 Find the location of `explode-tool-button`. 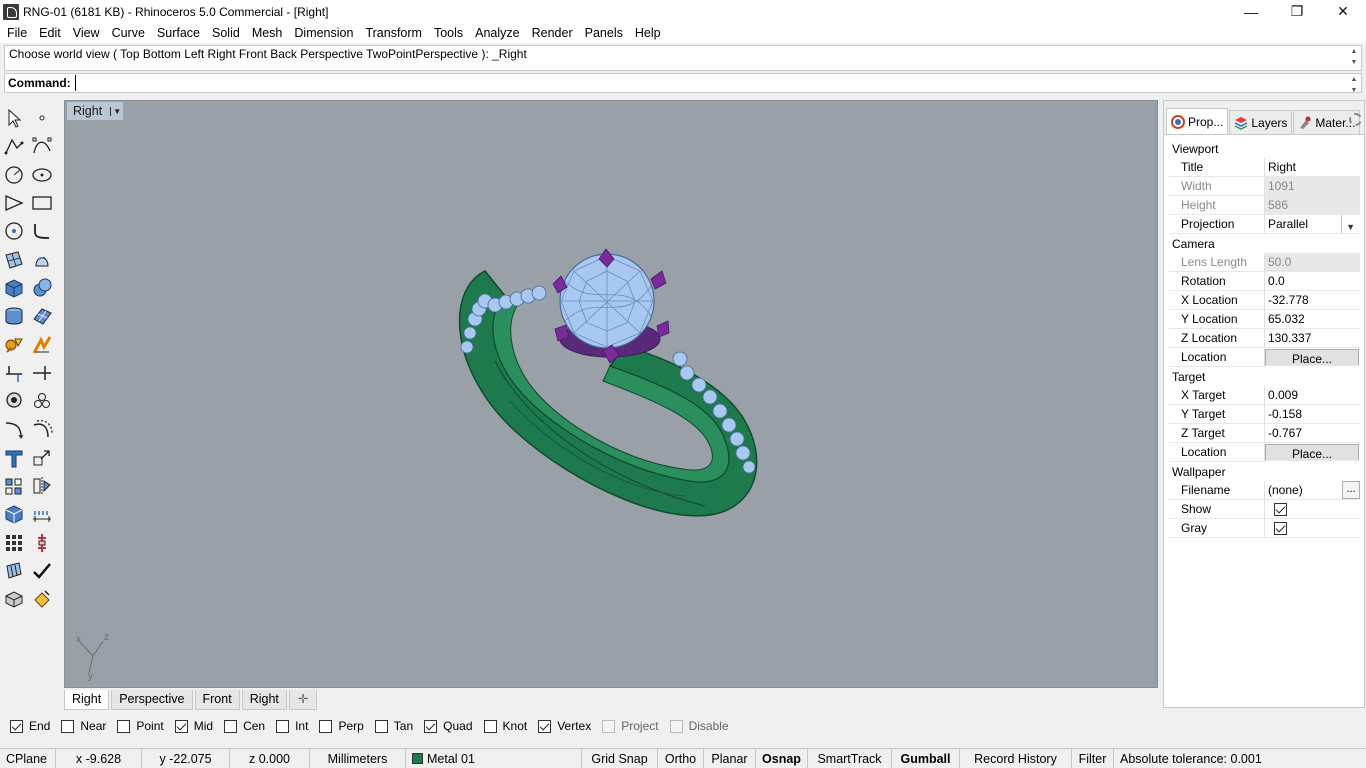

explode-tool-button is located at coordinates (42, 345).